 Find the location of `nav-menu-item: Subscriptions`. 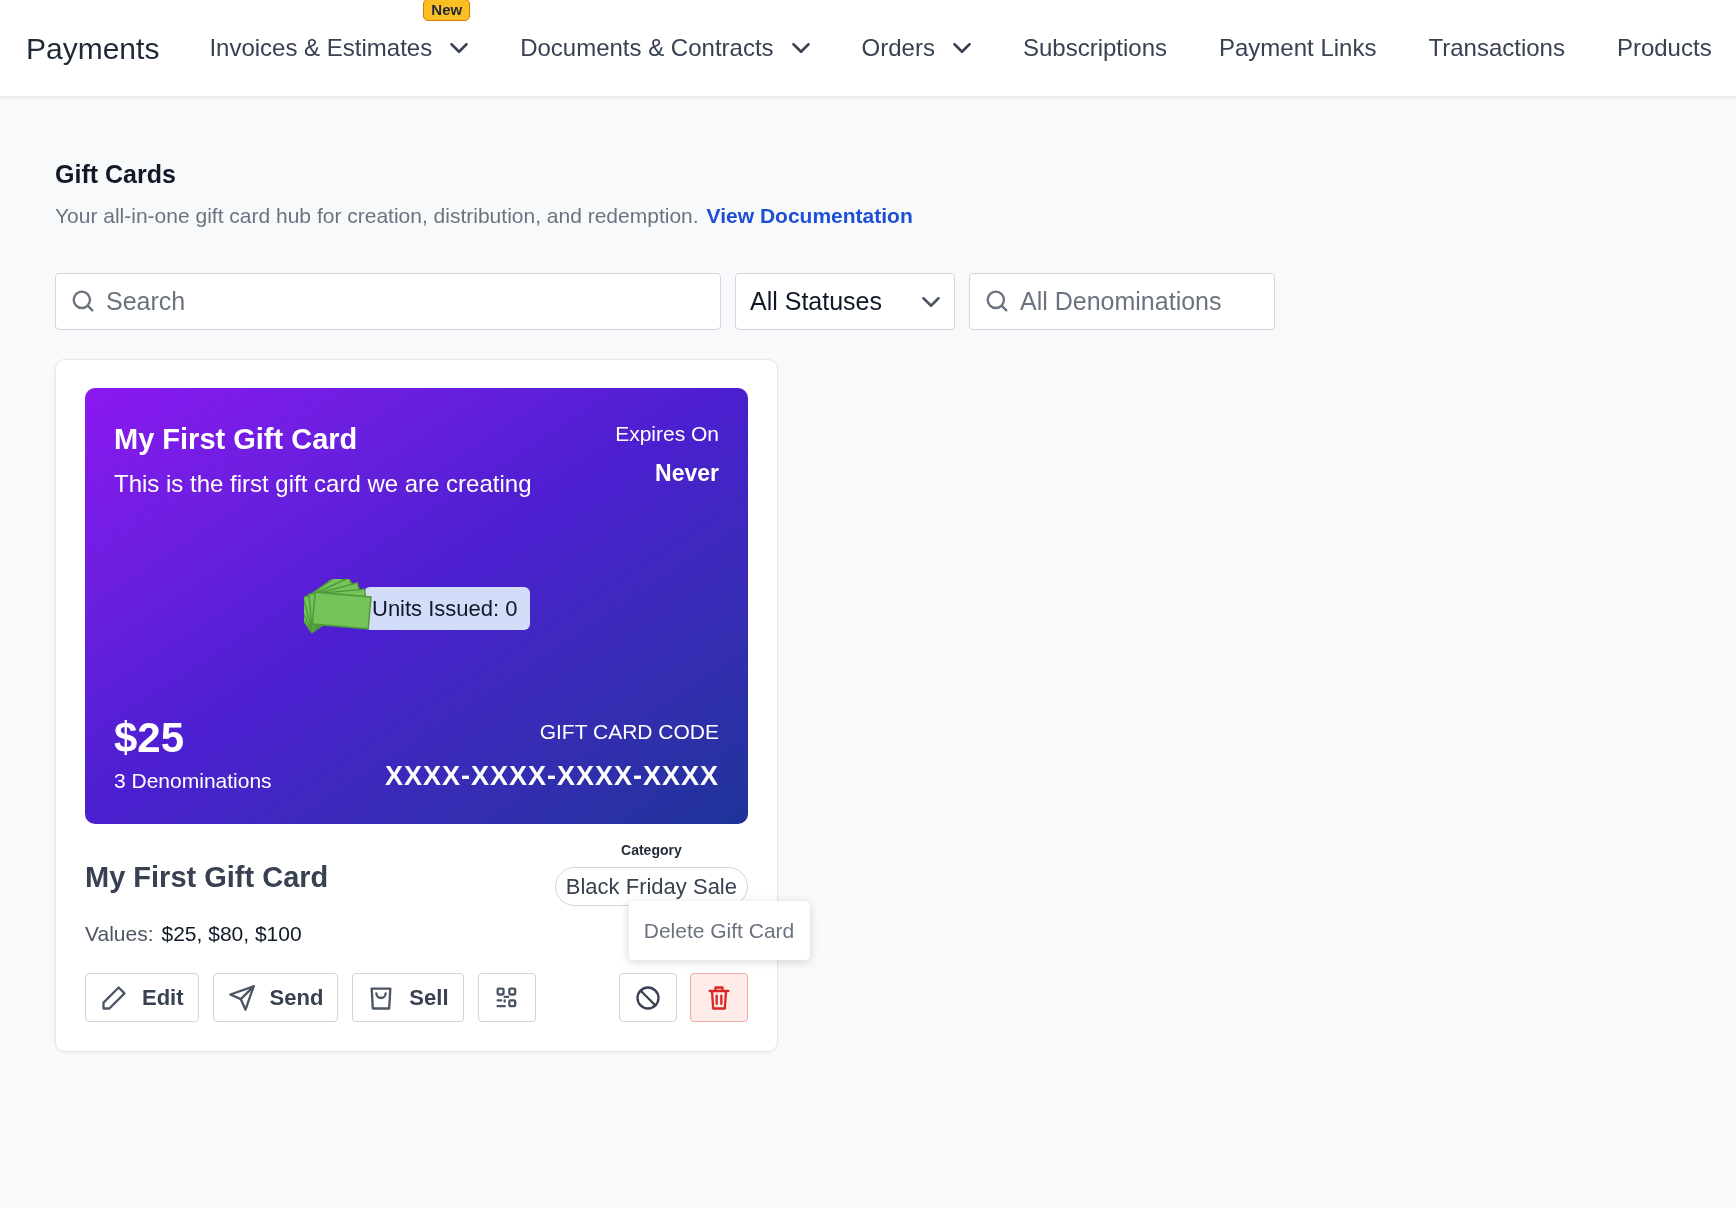

nav-menu-item: Subscriptions is located at coordinates (1094, 48).